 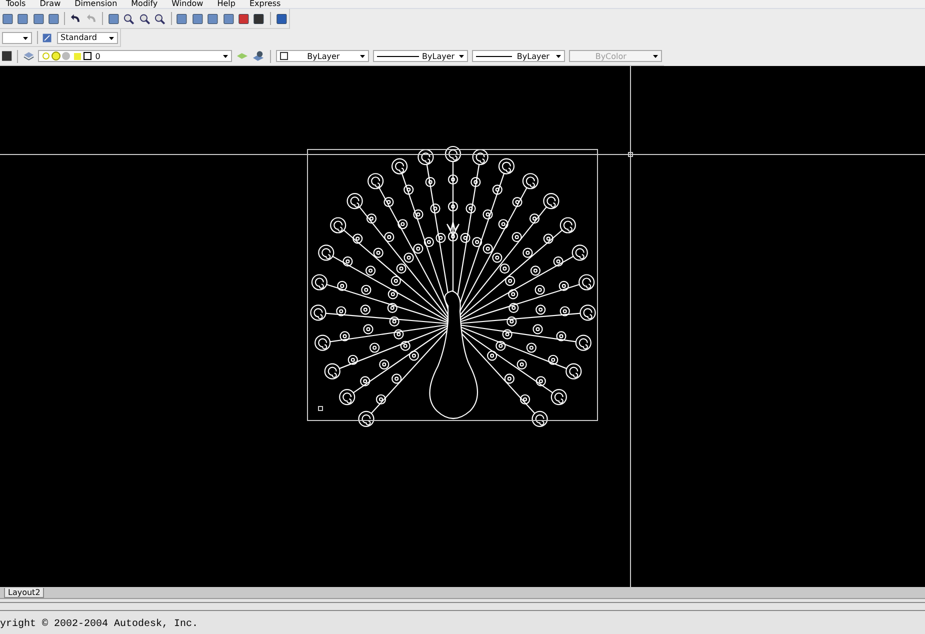 What do you see at coordinates (160, 18) in the screenshot?
I see `zoom-out-icon` at bounding box center [160, 18].